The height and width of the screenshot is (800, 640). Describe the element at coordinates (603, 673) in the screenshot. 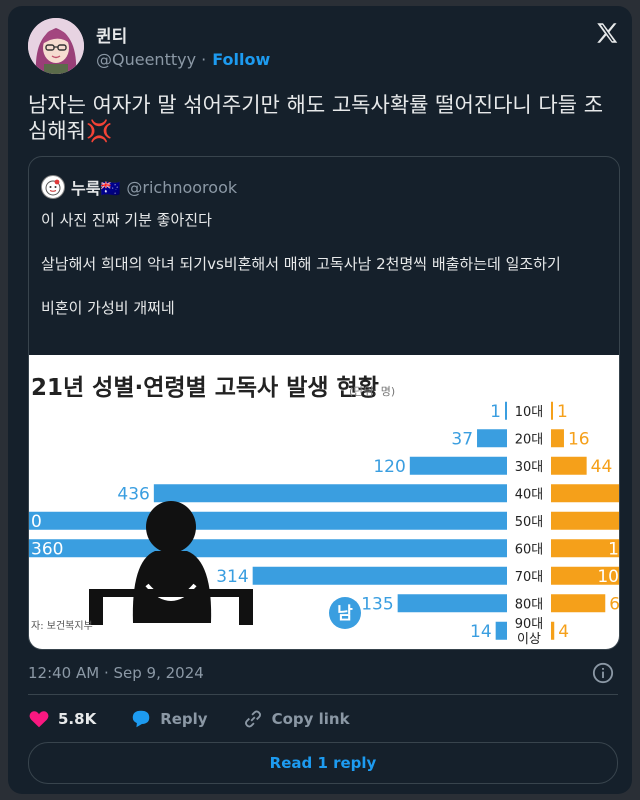

I see `info-icon` at that location.